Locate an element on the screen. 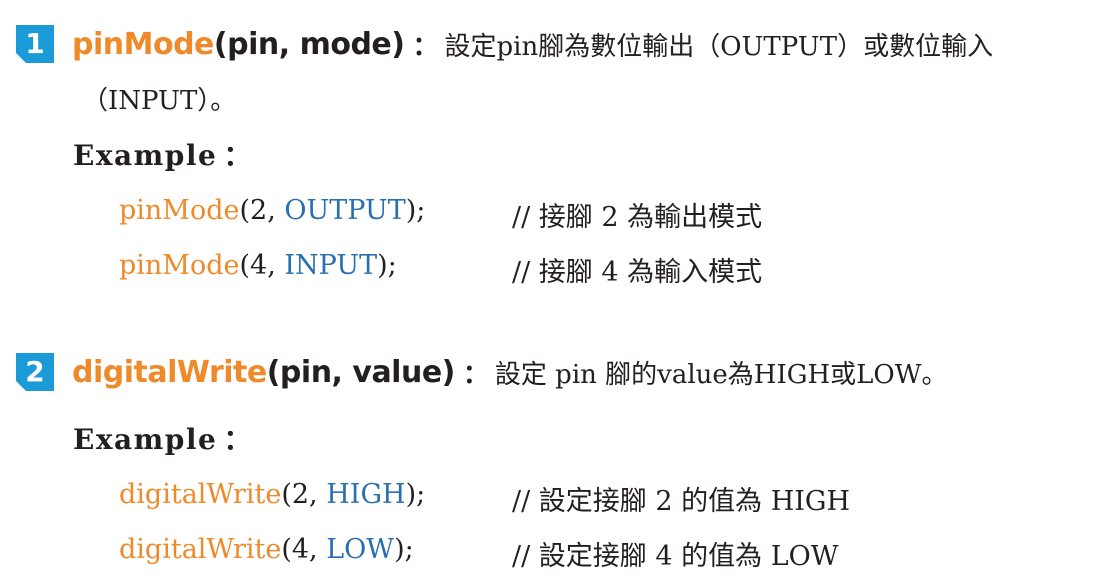 This screenshot has height=586, width=1116. code-constant: LOW is located at coordinates (360, 549).